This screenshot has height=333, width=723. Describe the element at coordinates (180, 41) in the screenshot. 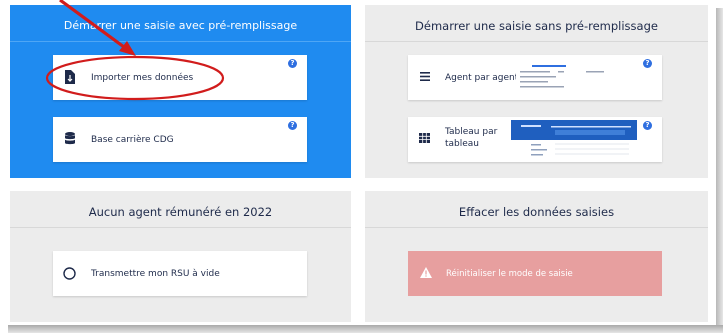

I see `prefill-panel-divider` at that location.